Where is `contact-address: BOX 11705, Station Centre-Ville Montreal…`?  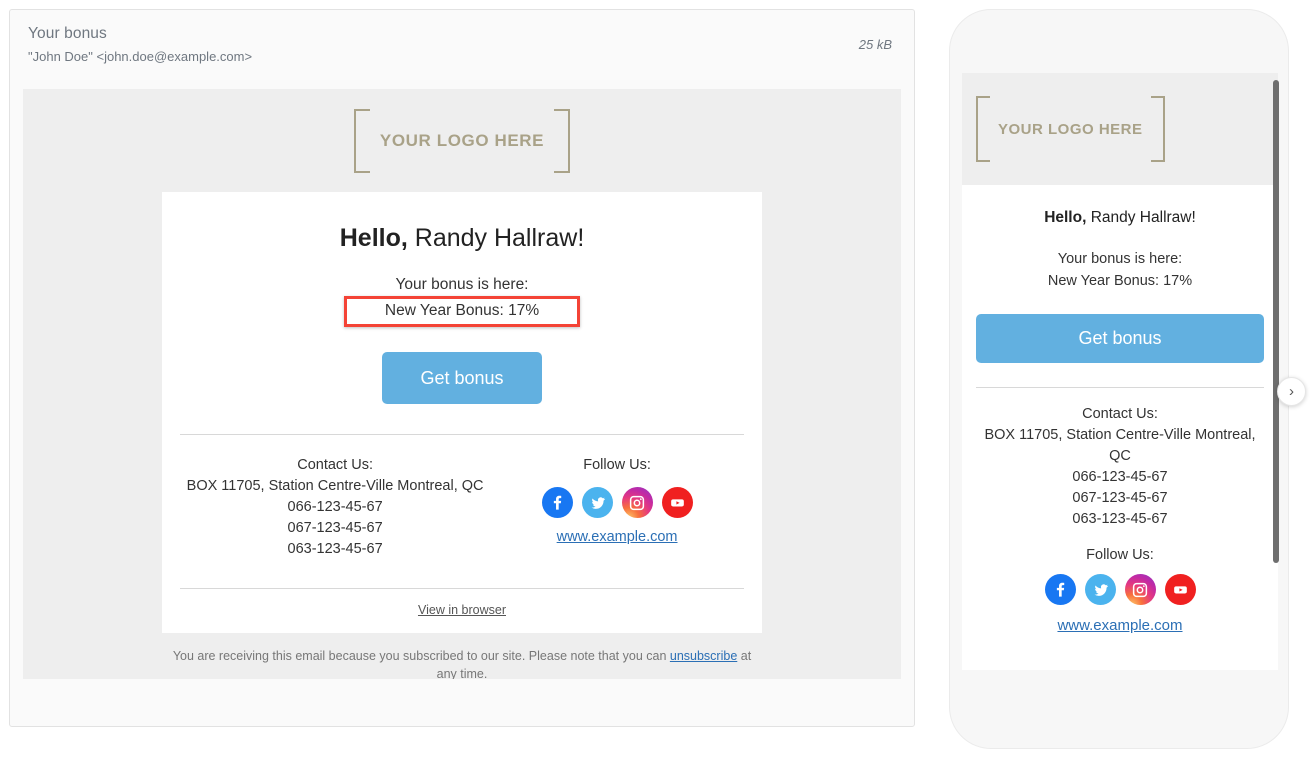 contact-address: BOX 11705, Station Centre-Ville Montreal… is located at coordinates (335, 486).